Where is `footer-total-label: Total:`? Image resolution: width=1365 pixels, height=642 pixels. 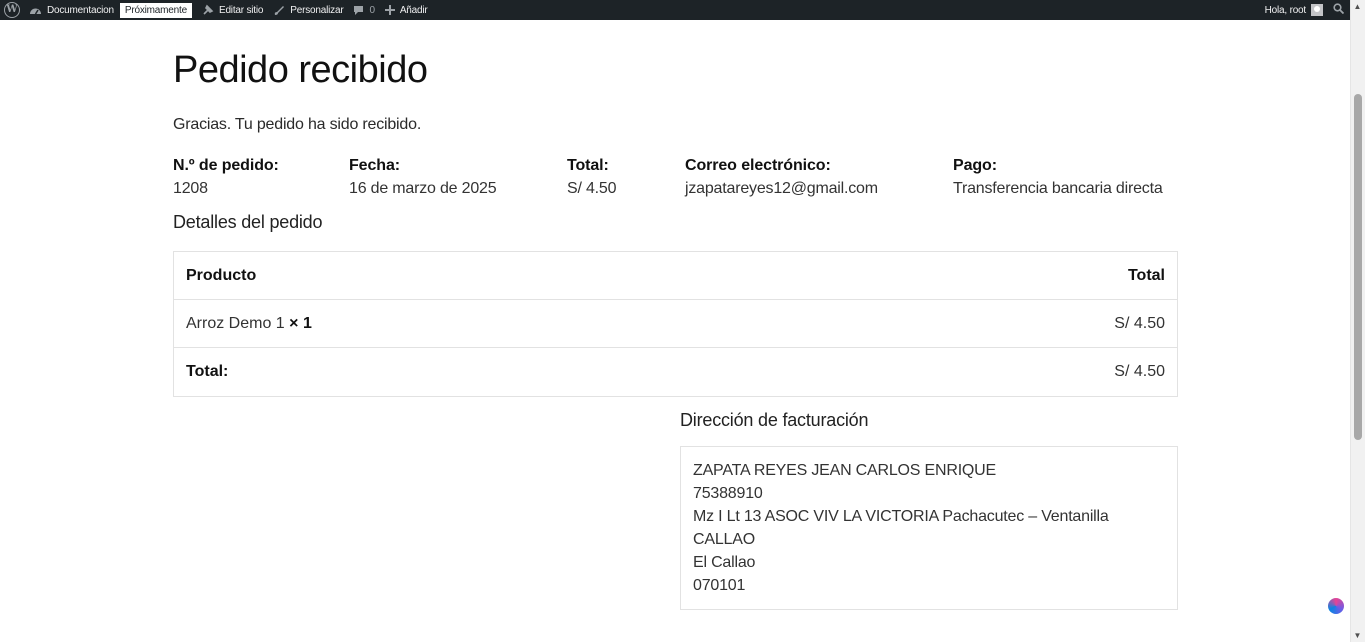 footer-total-label: Total: is located at coordinates (207, 371).